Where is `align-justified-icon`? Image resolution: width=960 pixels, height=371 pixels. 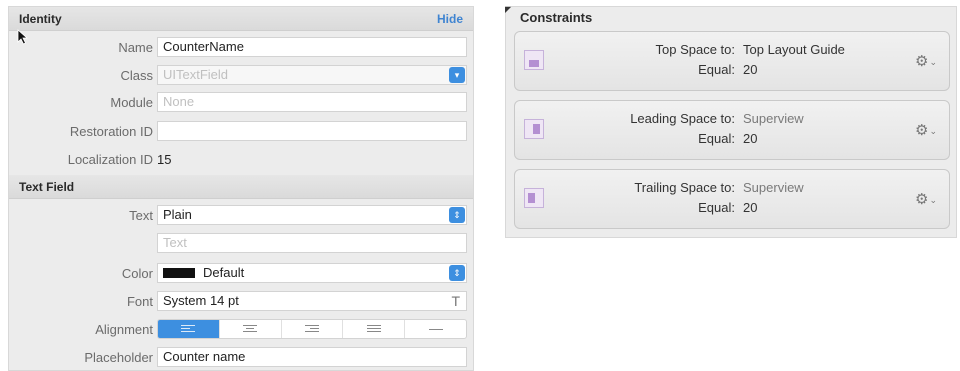 align-justified-icon is located at coordinates (373, 329).